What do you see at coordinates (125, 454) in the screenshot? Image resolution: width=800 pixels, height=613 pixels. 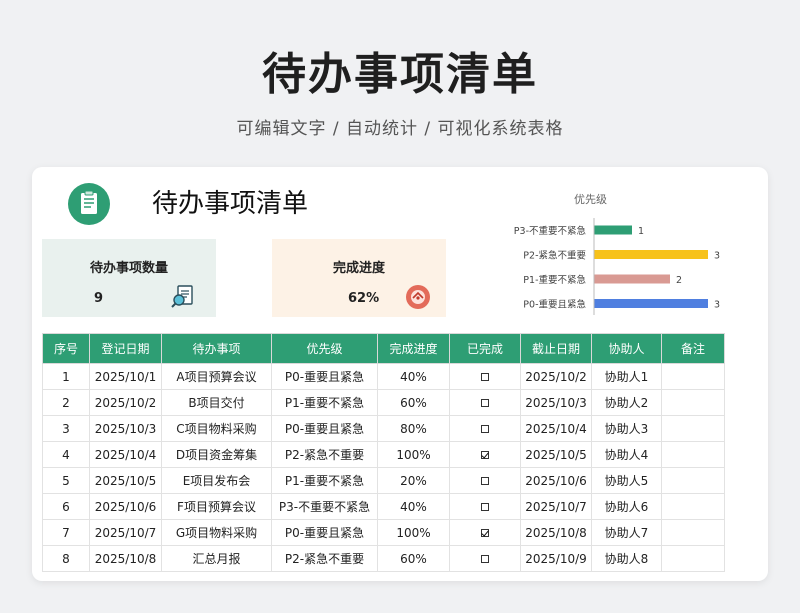 I see `cell-date: 2025/10/4` at bounding box center [125, 454].